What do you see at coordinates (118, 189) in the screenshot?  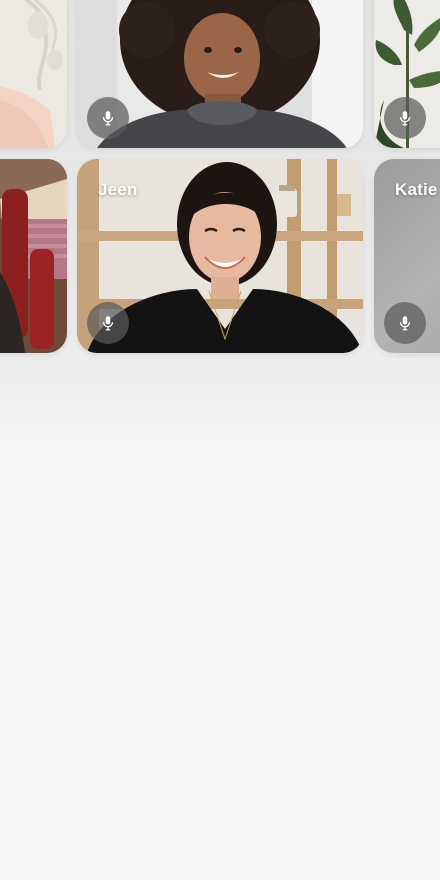 I see `participant-name-label: Jeen` at bounding box center [118, 189].